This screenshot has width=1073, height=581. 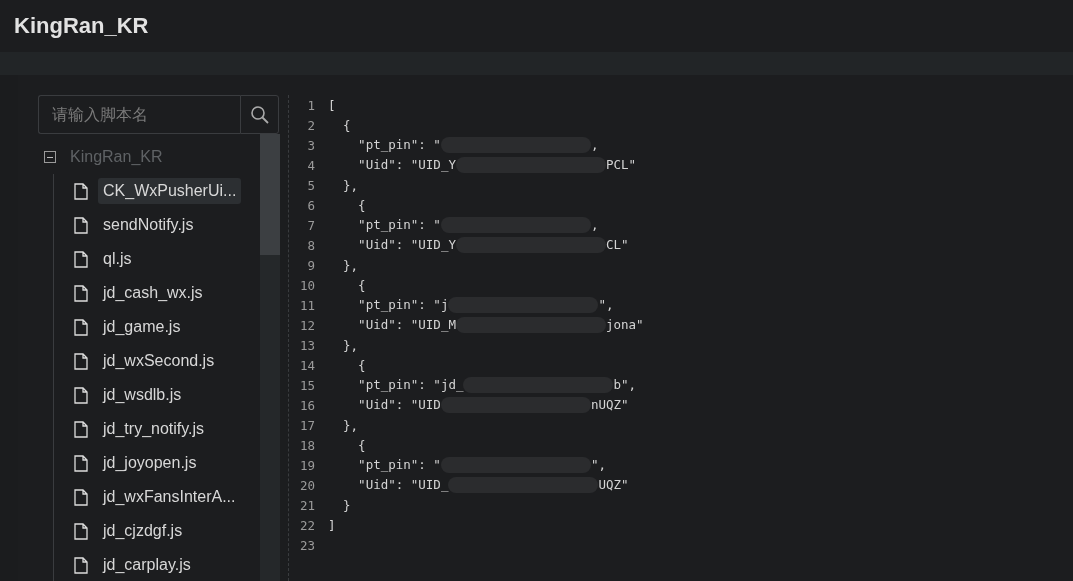 What do you see at coordinates (493, 405) in the screenshot?
I see `code-line: "Uid": "UID nUQZ"` at bounding box center [493, 405].